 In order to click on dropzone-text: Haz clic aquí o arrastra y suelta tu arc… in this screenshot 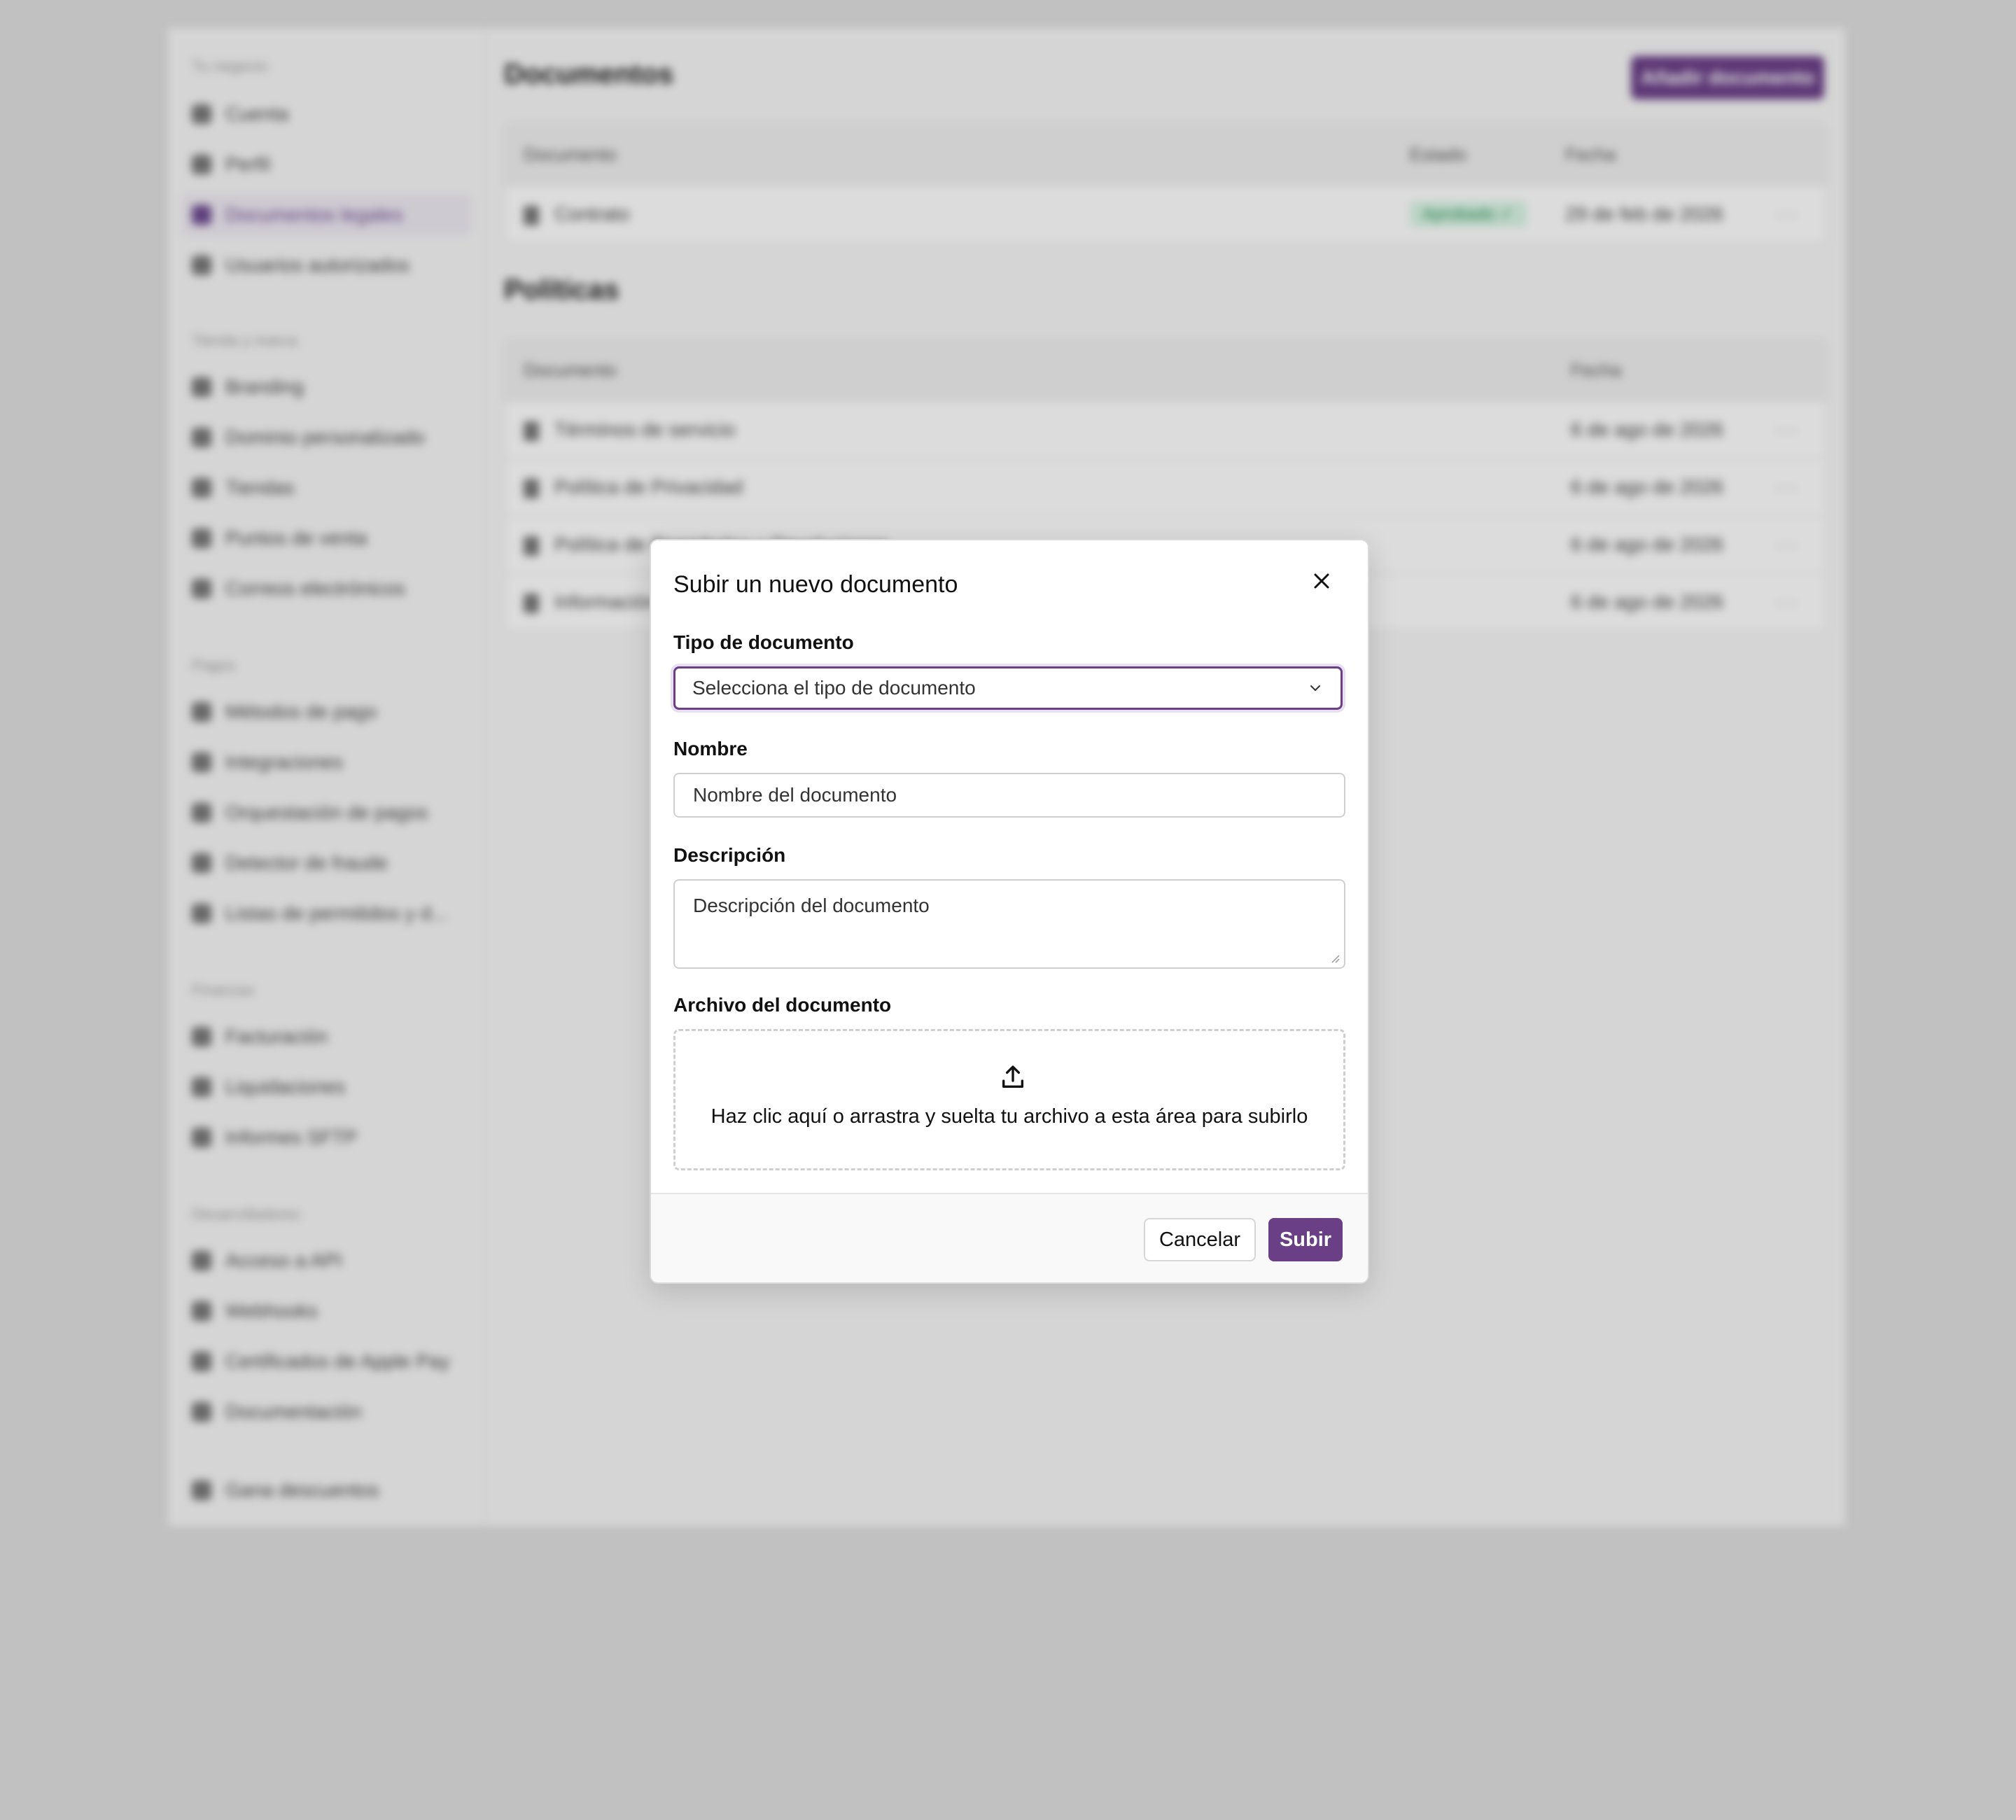, I will do `click(1009, 1116)`.